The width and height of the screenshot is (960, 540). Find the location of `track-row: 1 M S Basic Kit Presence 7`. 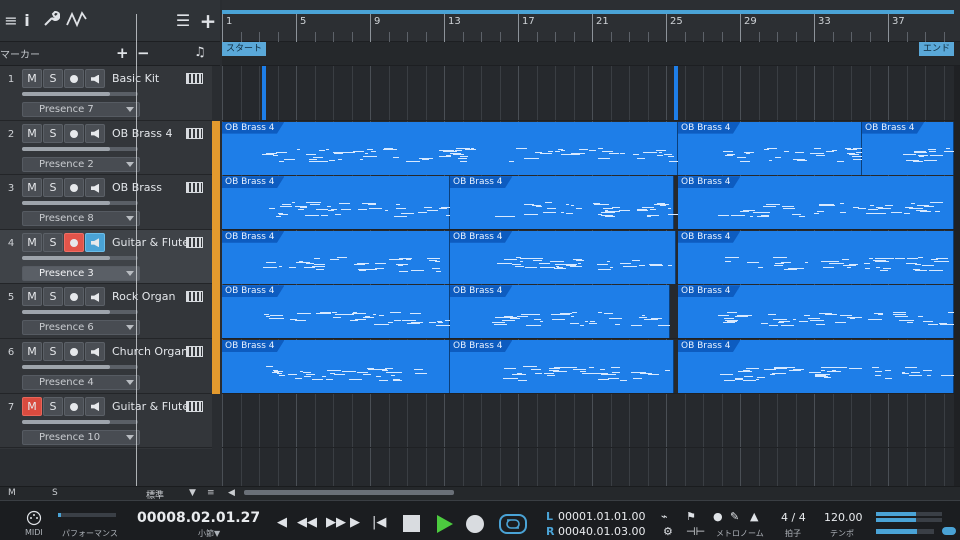

track-row: 1 M S Basic Kit Presence 7 is located at coordinates (106, 93).